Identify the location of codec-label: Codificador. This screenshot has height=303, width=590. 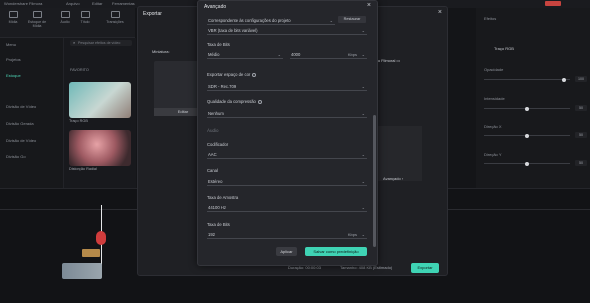
(218, 144).